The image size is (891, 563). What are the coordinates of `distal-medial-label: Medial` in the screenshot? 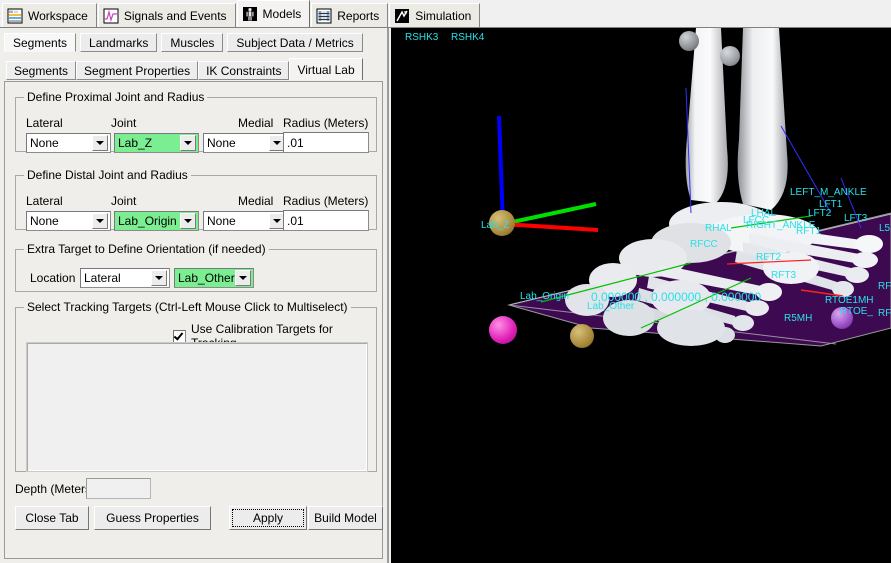 It's located at (256, 201).